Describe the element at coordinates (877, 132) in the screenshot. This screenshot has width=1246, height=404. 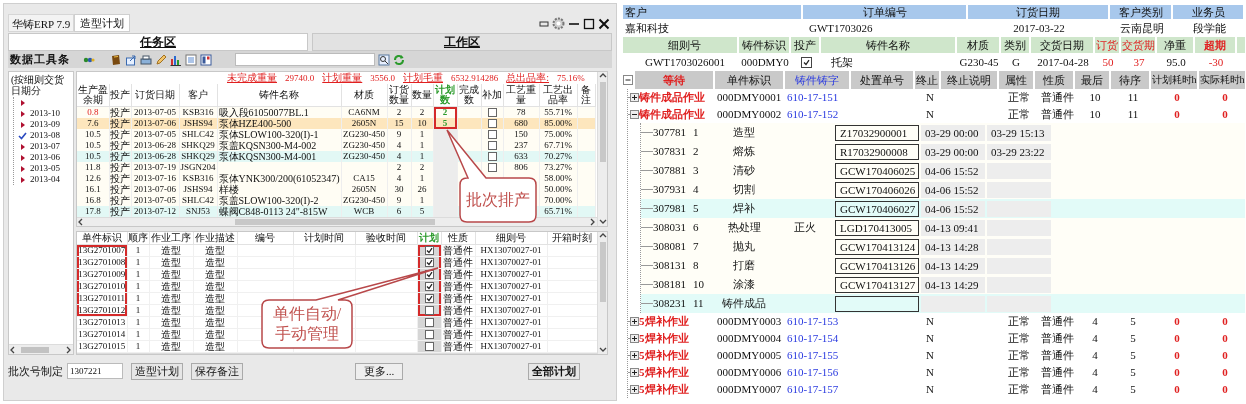
I see `number-field: Z17032900001` at that location.